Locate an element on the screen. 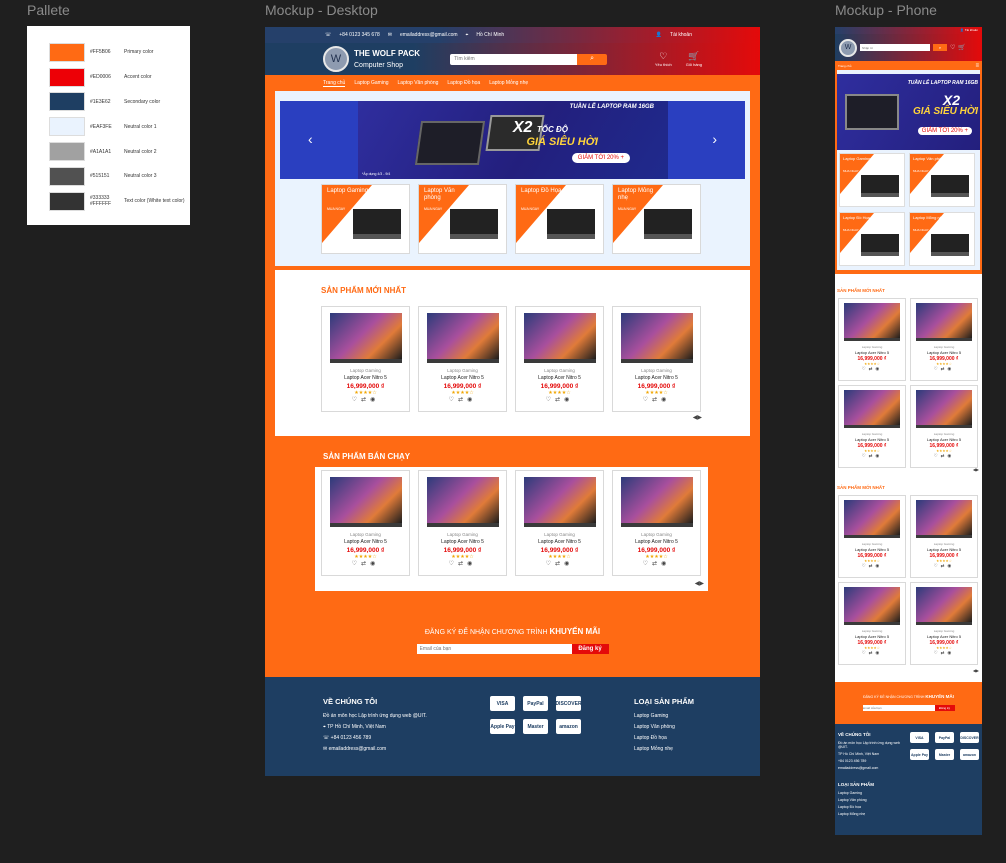  cart-icon: 🛒 is located at coordinates (961, 47).